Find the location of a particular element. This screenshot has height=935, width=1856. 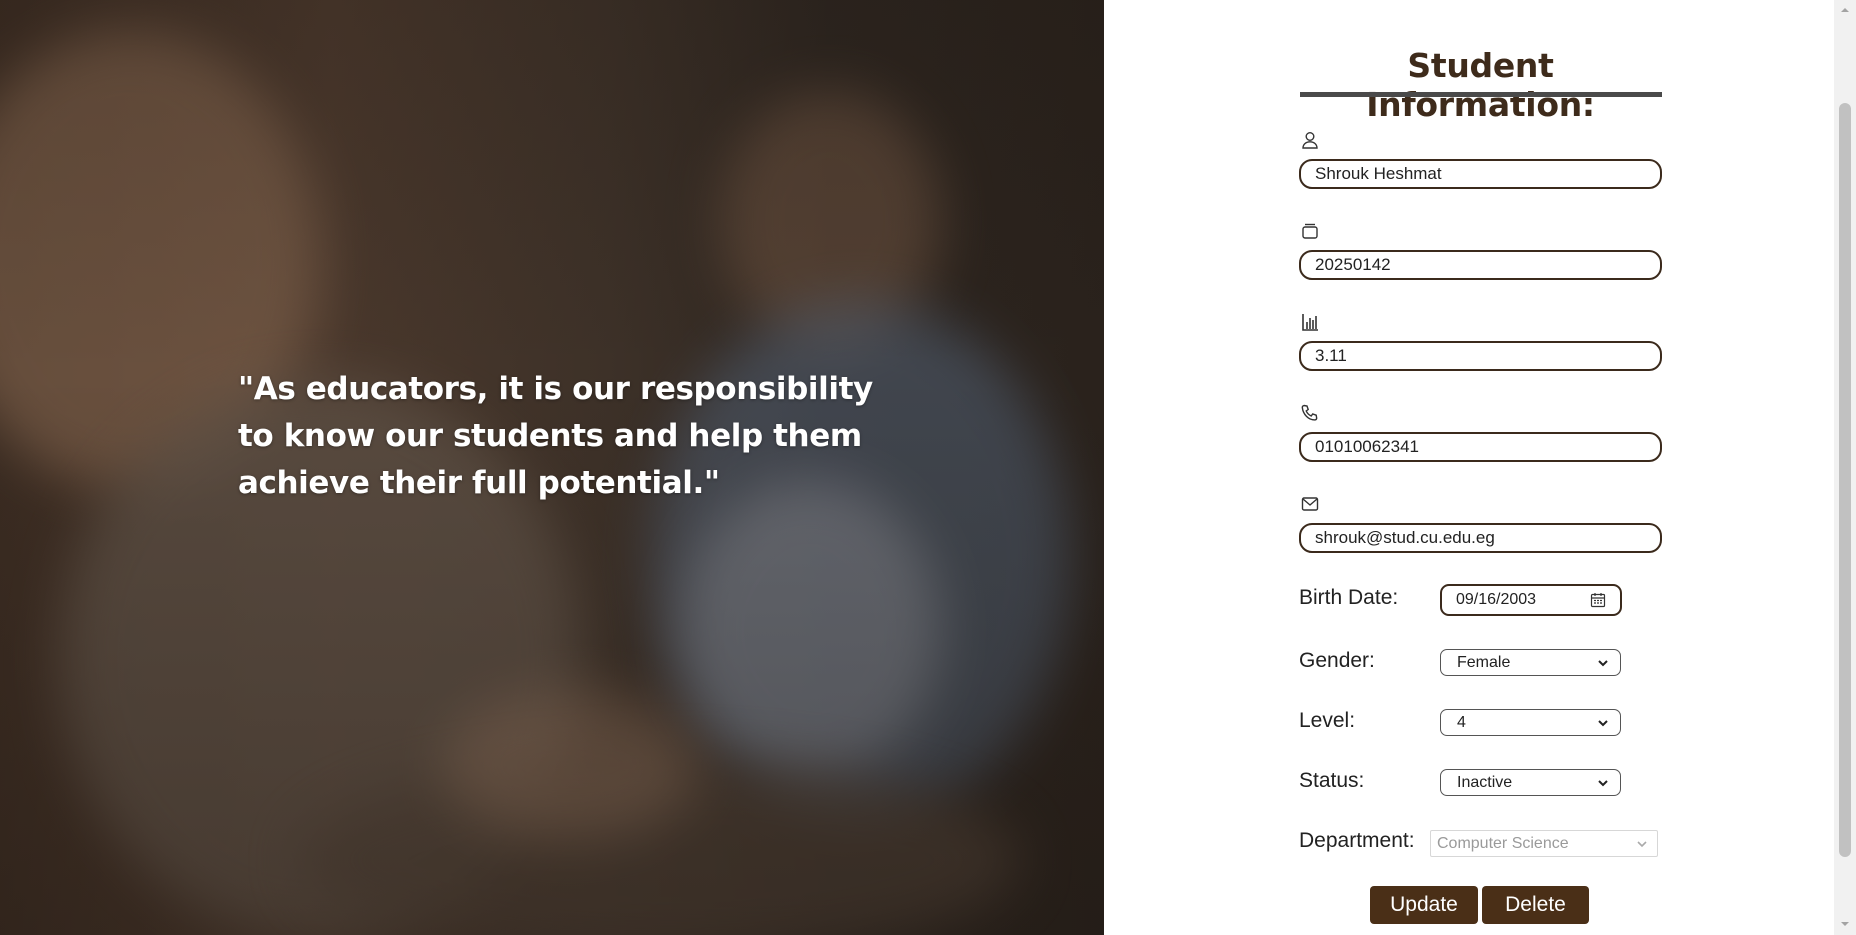

phone-input: 01010062341 is located at coordinates (1480, 447).